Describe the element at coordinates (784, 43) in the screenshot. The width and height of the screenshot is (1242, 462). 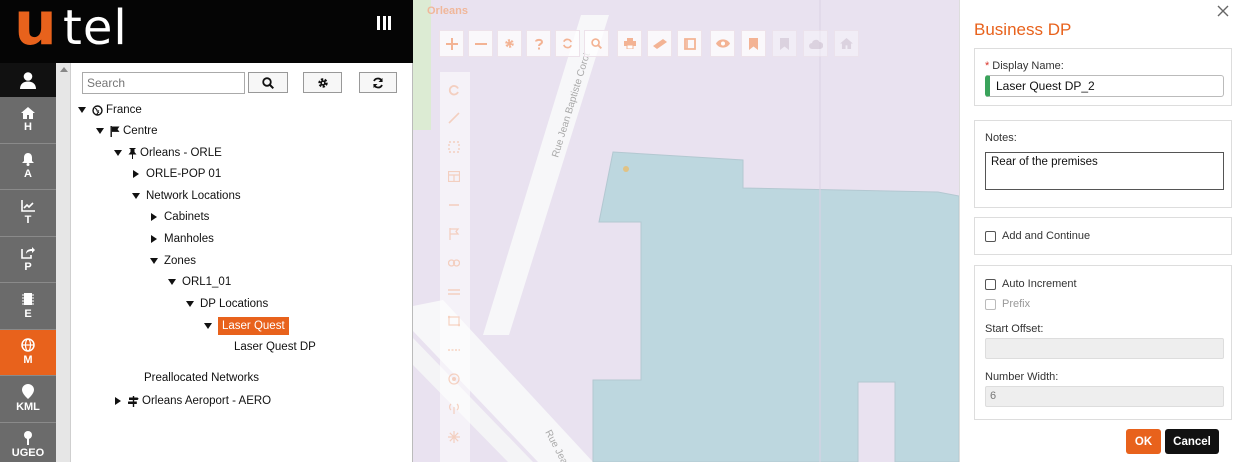
I see `bookmark-disabled-button` at that location.